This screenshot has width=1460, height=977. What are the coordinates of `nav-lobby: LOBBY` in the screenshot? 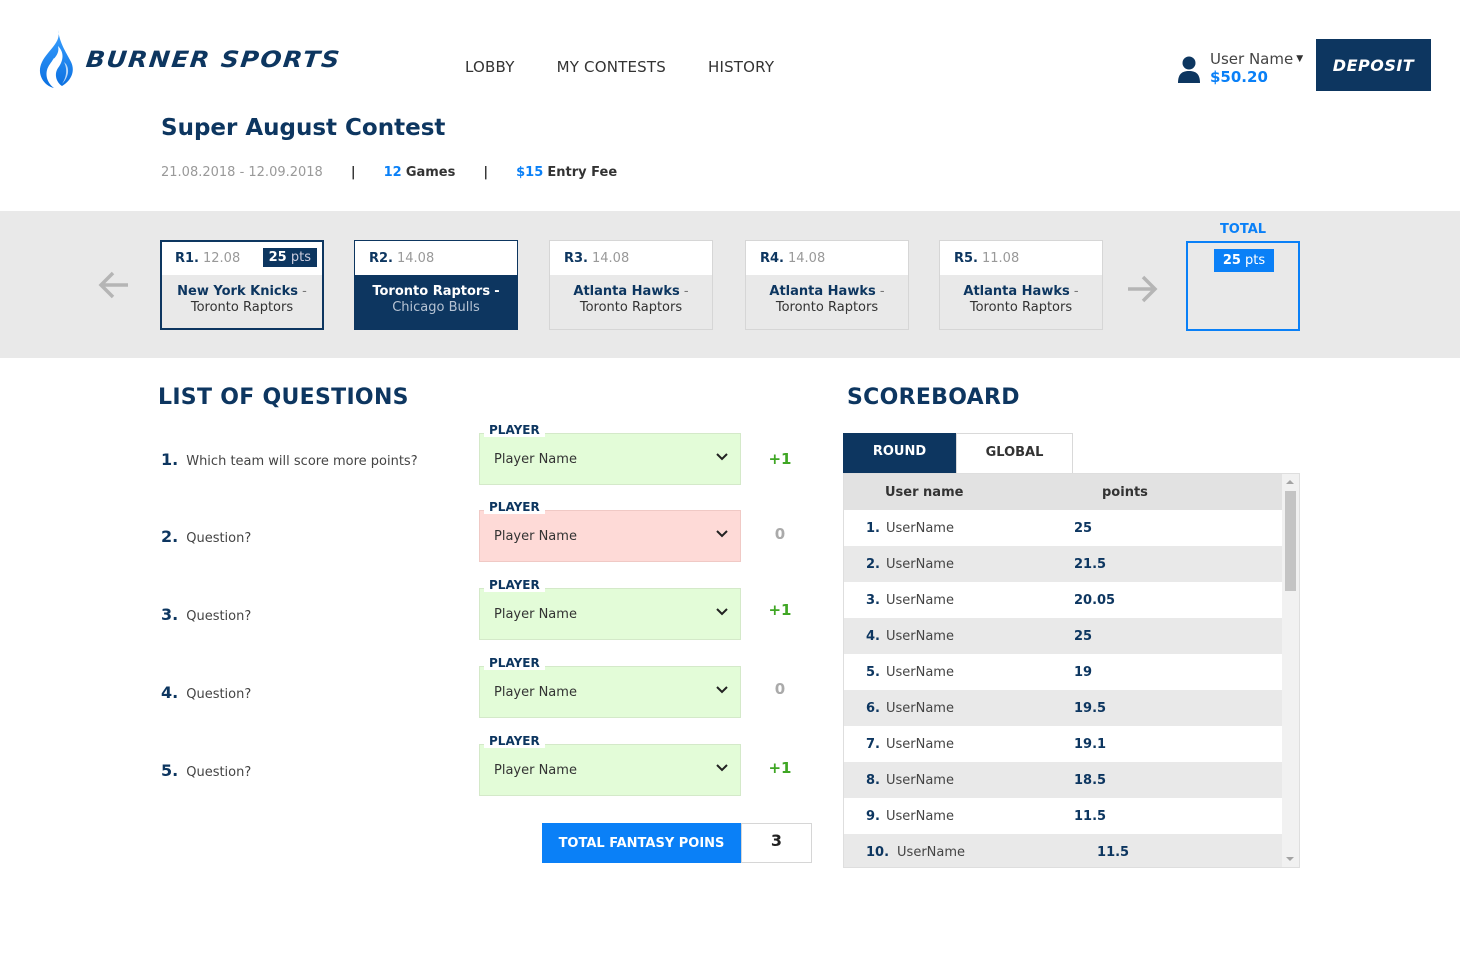 It's located at (490, 67).